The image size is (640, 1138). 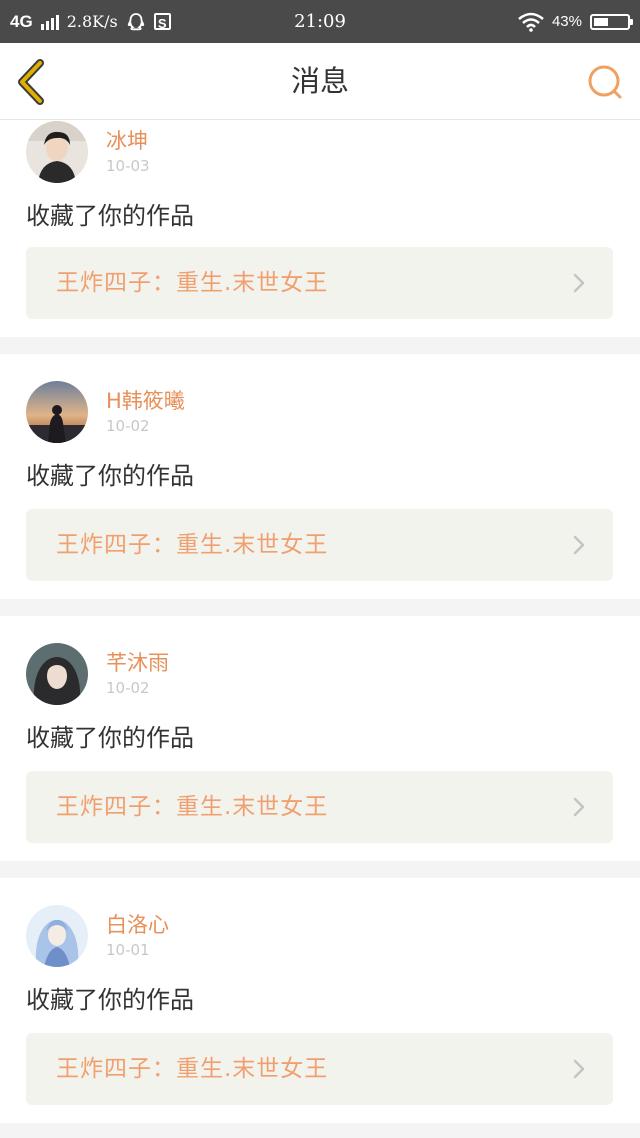 I want to click on page-title: 消息, so click(x=319, y=81).